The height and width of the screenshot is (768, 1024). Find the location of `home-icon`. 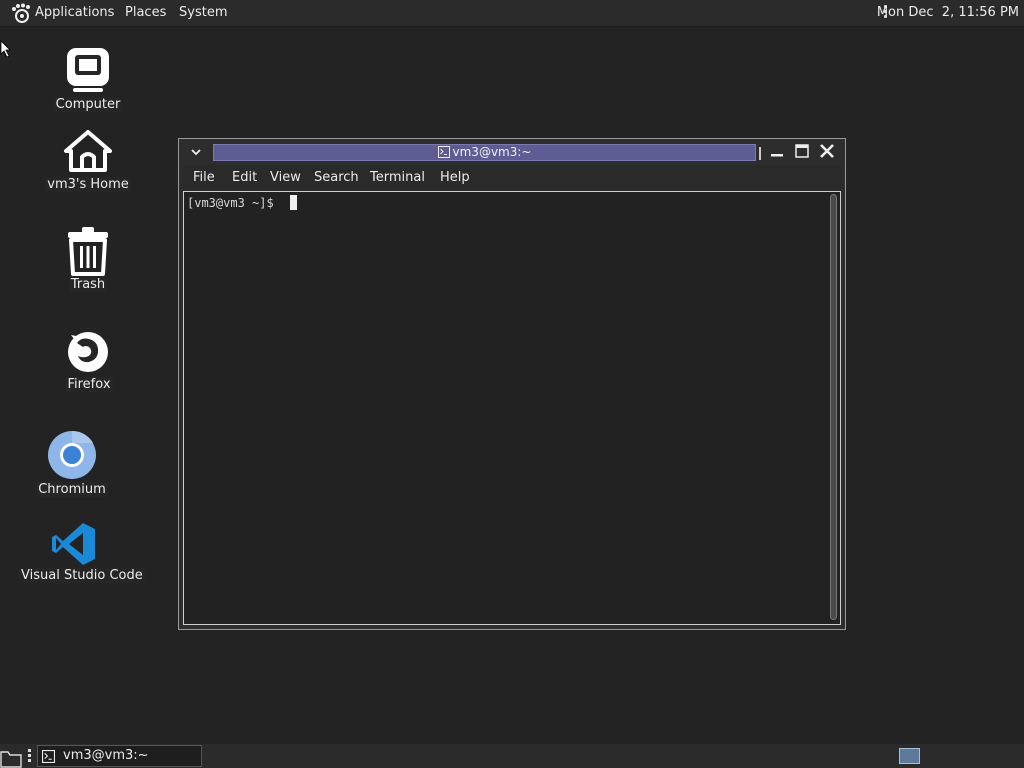

home-icon is located at coordinates (88, 151).